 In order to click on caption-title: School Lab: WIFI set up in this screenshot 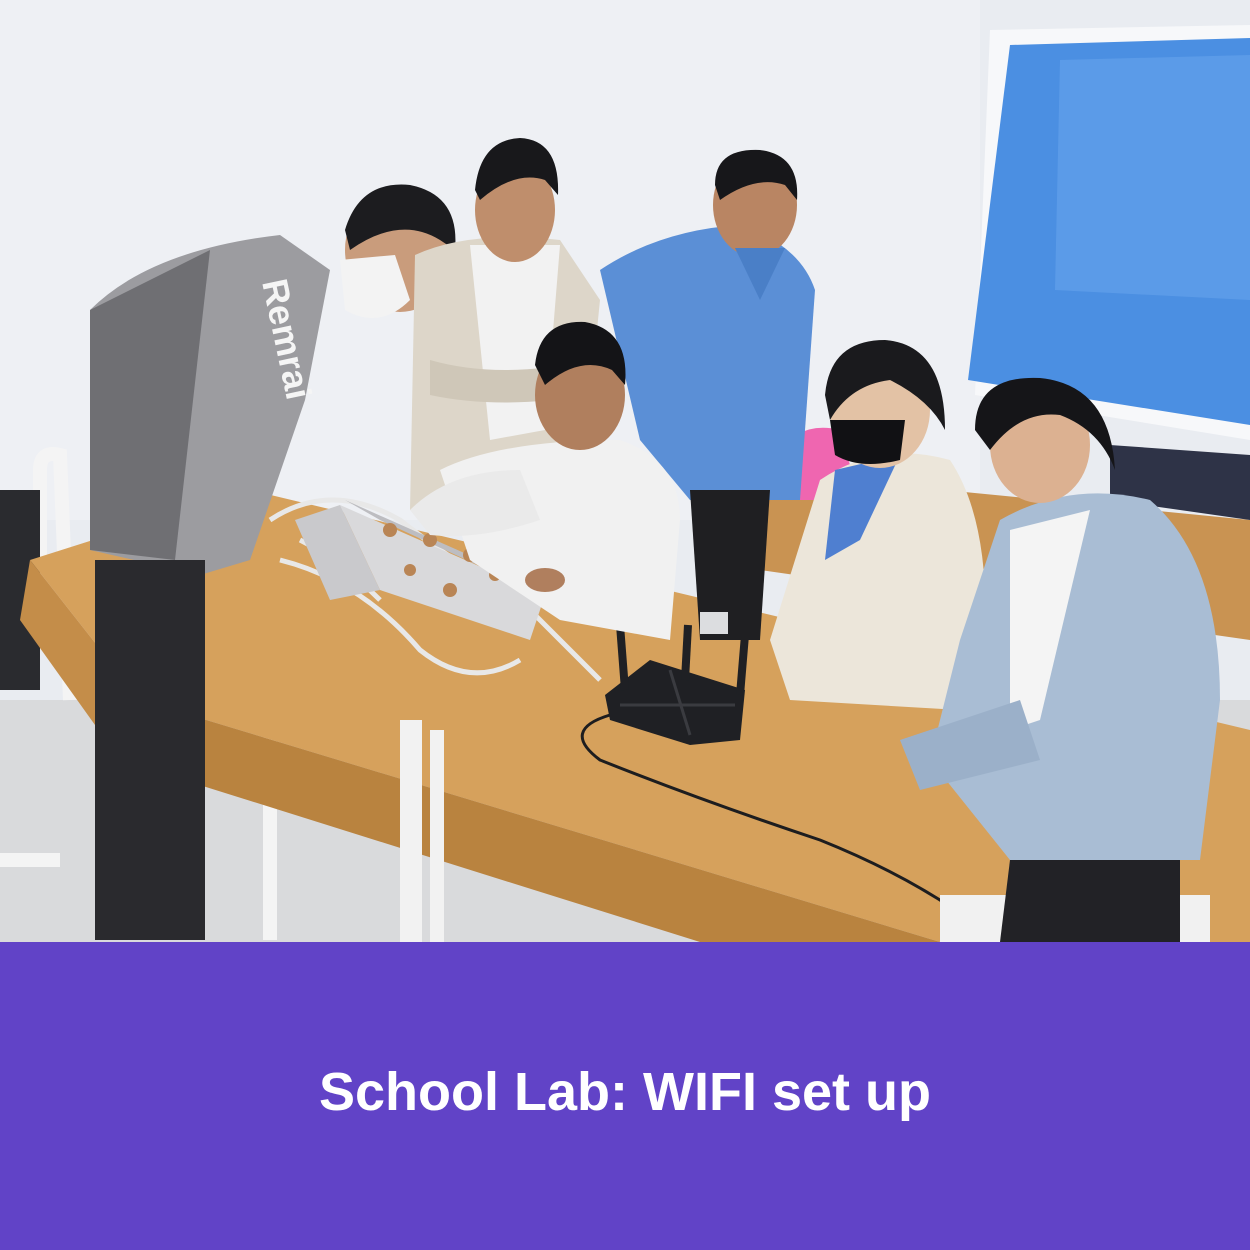, I will do `click(625, 1092)`.